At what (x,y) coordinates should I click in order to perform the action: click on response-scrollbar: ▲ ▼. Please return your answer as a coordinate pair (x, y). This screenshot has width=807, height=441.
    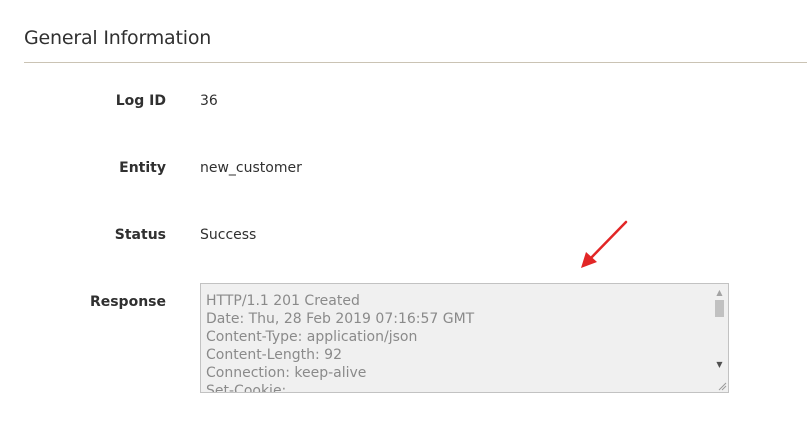
    Looking at the image, I should click on (719, 338).